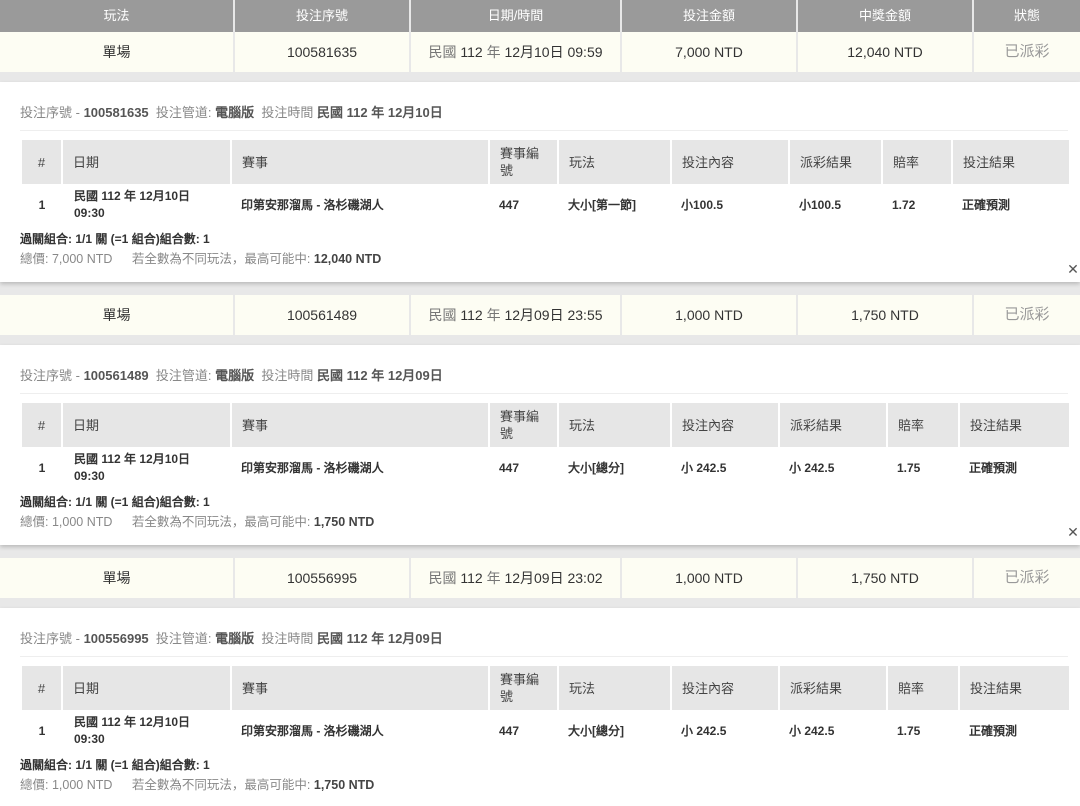 The width and height of the screenshot is (1080, 806). What do you see at coordinates (516, 315) in the screenshot?
I see `summary-datetime: 民國 112 年 12月09日 23:55` at bounding box center [516, 315].